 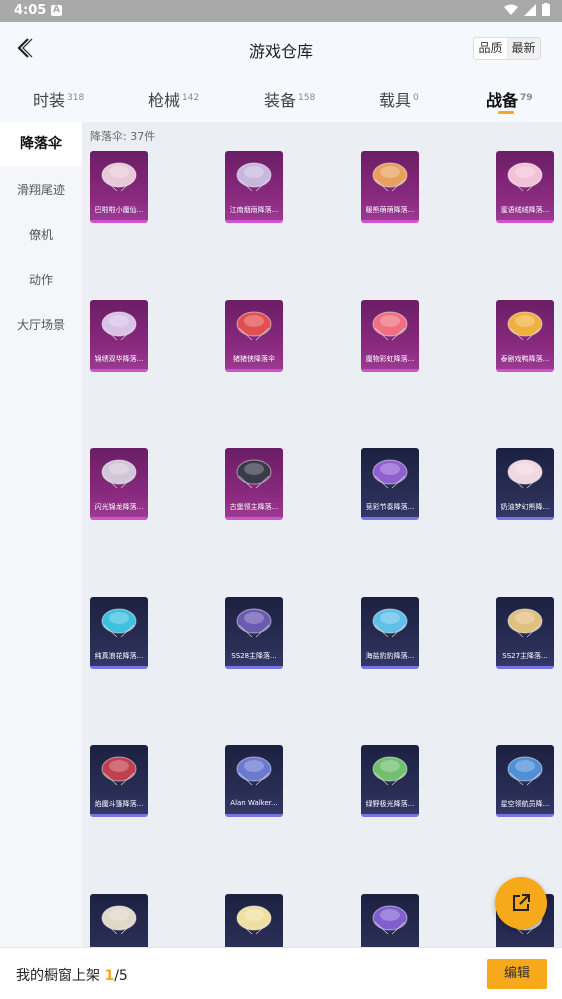 I want to click on share-button, so click(x=521, y=903).